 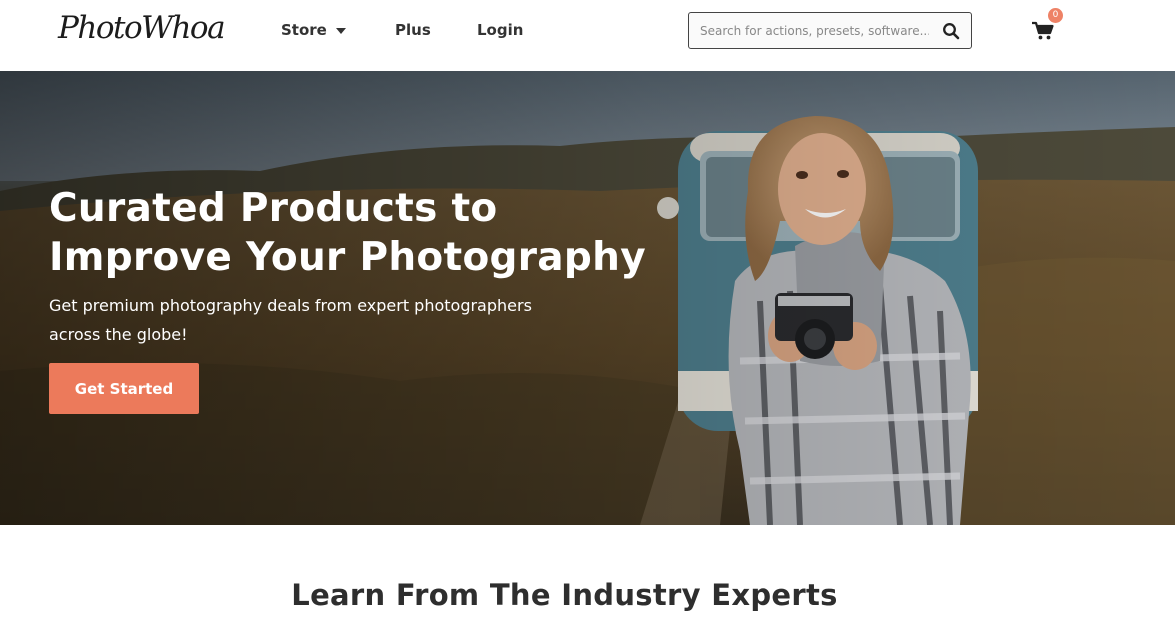 I want to click on nav-login: Login, so click(x=500, y=30).